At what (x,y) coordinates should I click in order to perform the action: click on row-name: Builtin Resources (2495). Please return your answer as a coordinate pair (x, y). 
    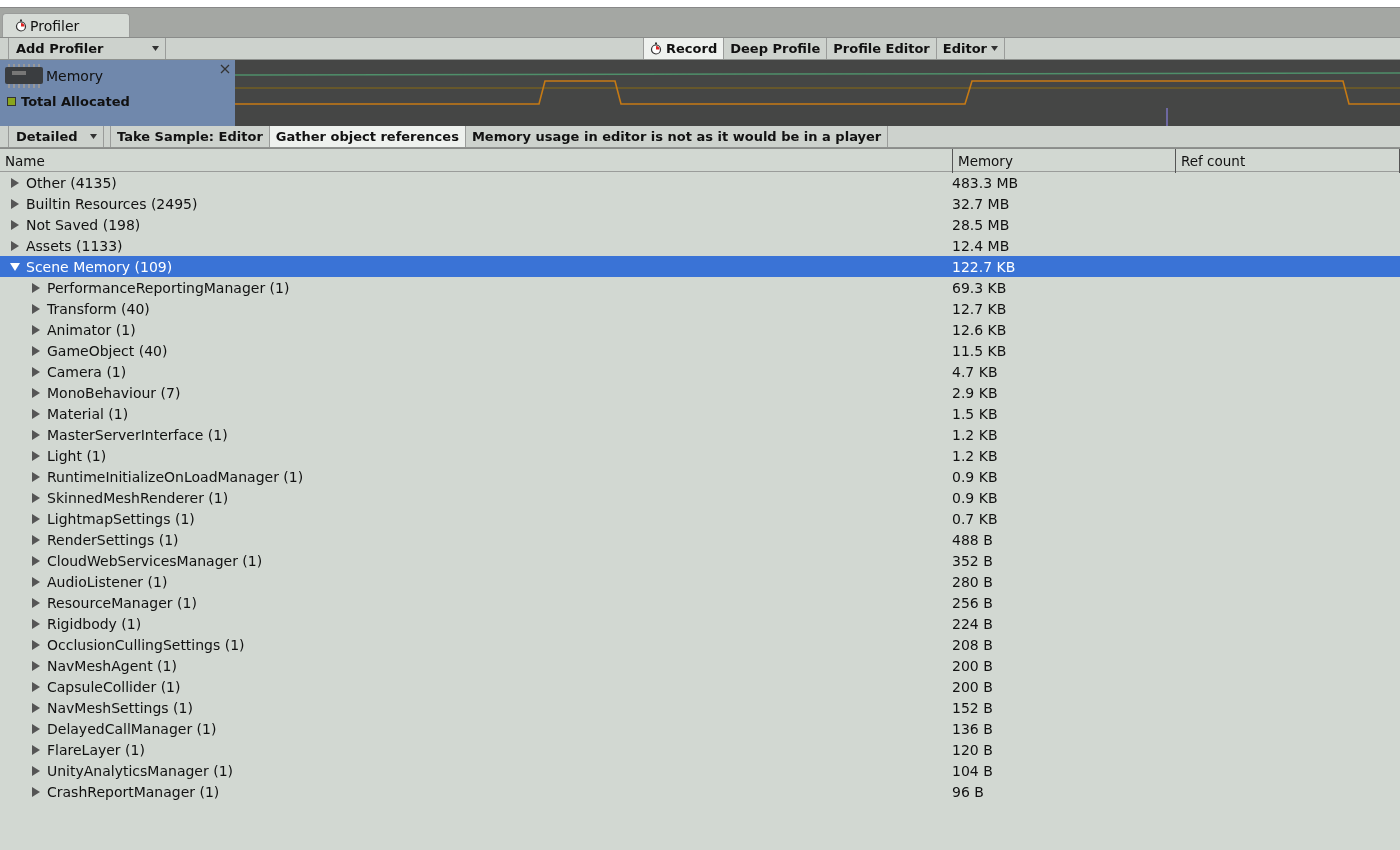
    Looking at the image, I should click on (112, 203).